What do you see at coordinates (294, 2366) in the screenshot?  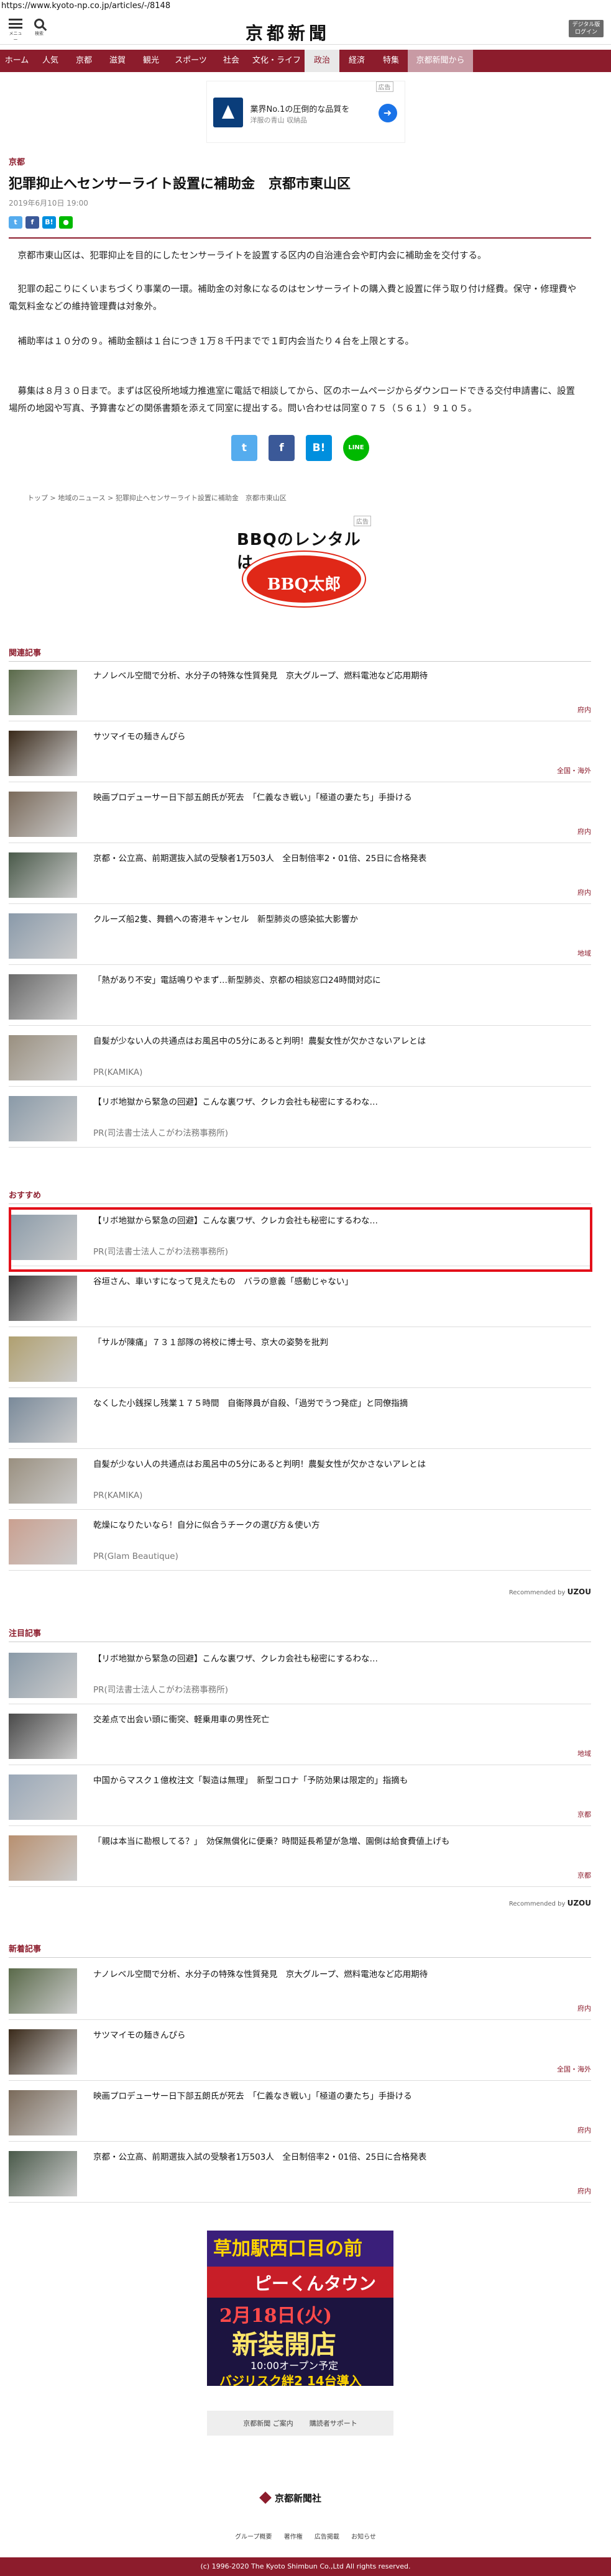 I see `bottom-ad-line5: 10:00オープン予定` at bounding box center [294, 2366].